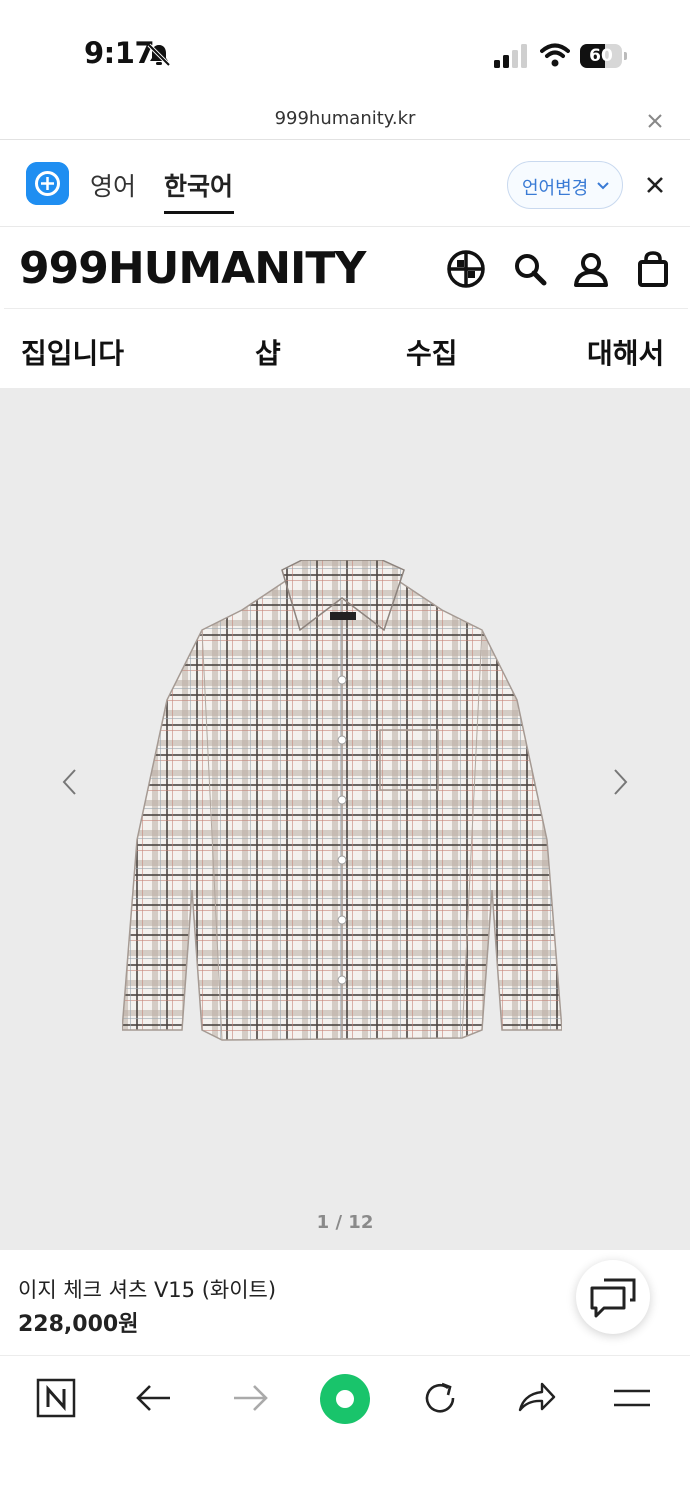  What do you see at coordinates (69, 782) in the screenshot?
I see `previous-image-icon` at bounding box center [69, 782].